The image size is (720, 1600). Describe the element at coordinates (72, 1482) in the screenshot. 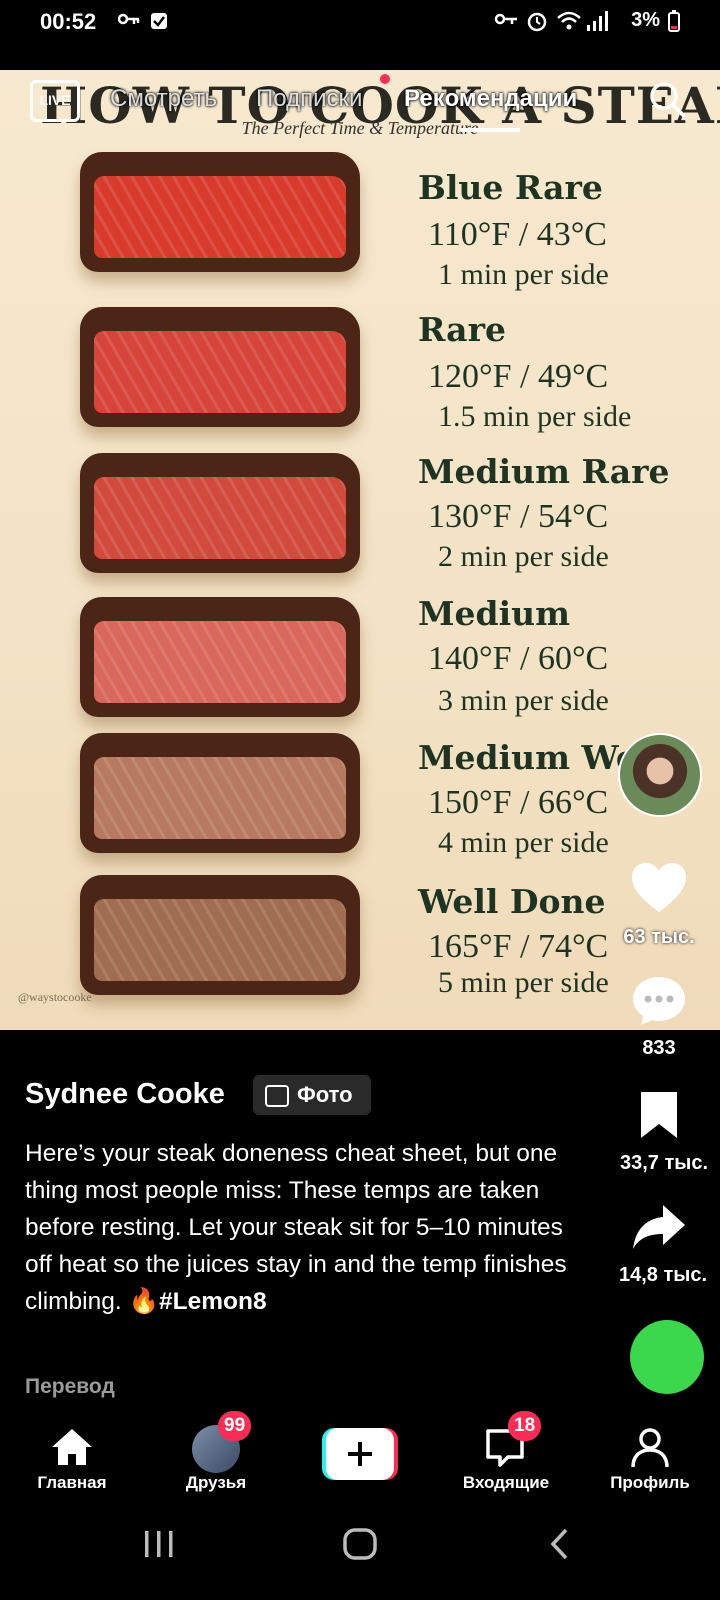

I see `nav-home-label: Главная` at that location.